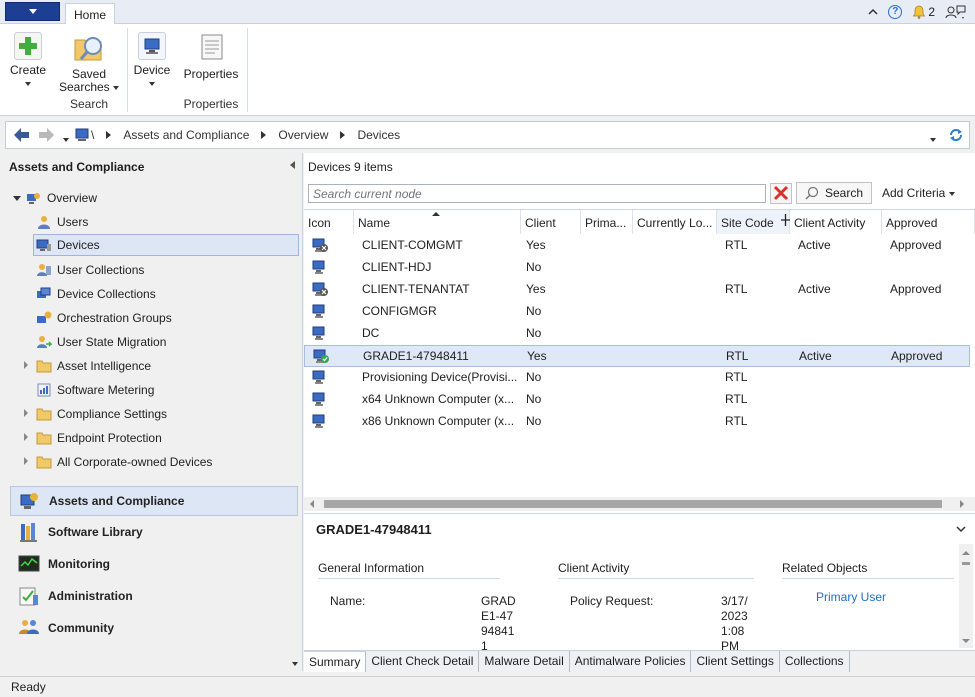 This screenshot has height=697, width=975. What do you see at coordinates (633, 504) in the screenshot?
I see `horizontal-scroll-thumb` at bounding box center [633, 504].